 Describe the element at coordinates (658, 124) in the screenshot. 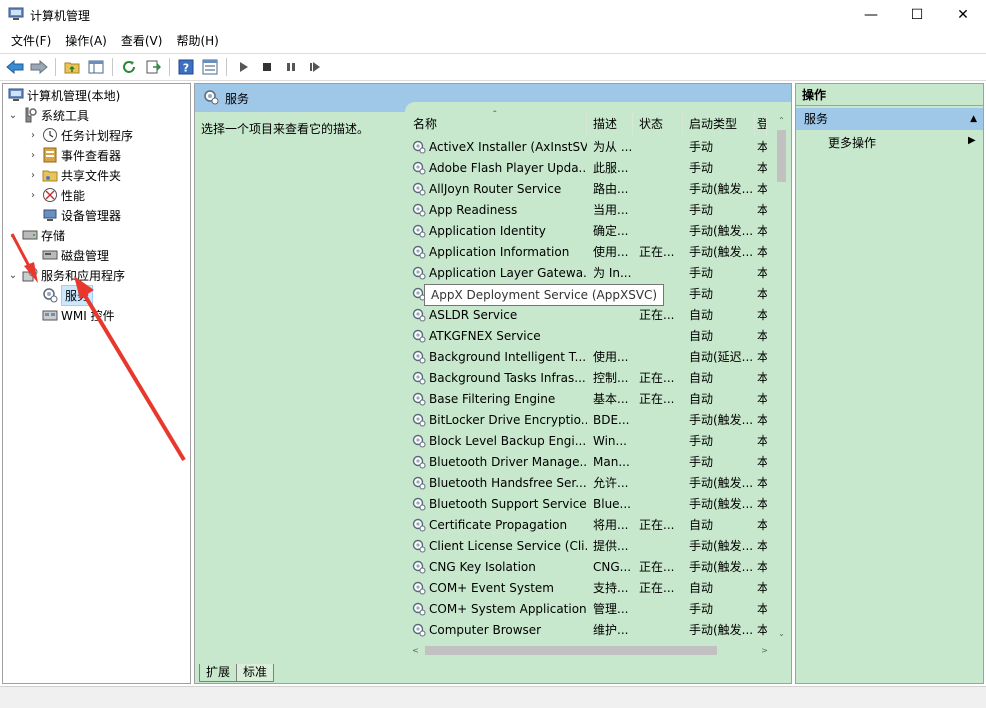

I see `column-header-status: 状态` at that location.